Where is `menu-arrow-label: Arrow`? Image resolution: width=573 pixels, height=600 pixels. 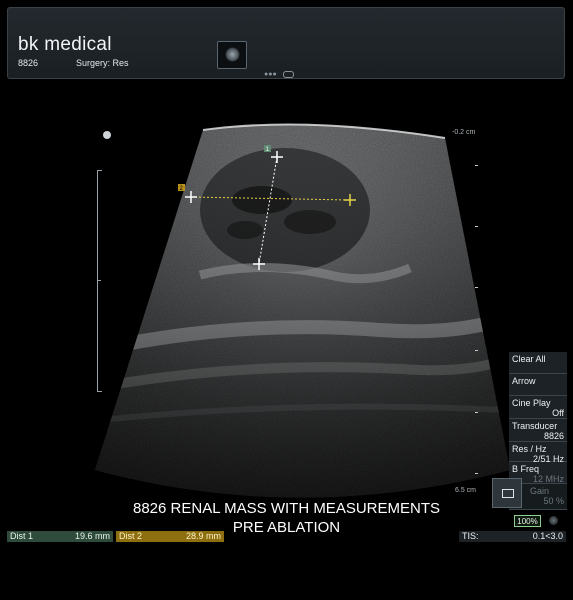
menu-arrow-label: Arrow is located at coordinates (524, 381).